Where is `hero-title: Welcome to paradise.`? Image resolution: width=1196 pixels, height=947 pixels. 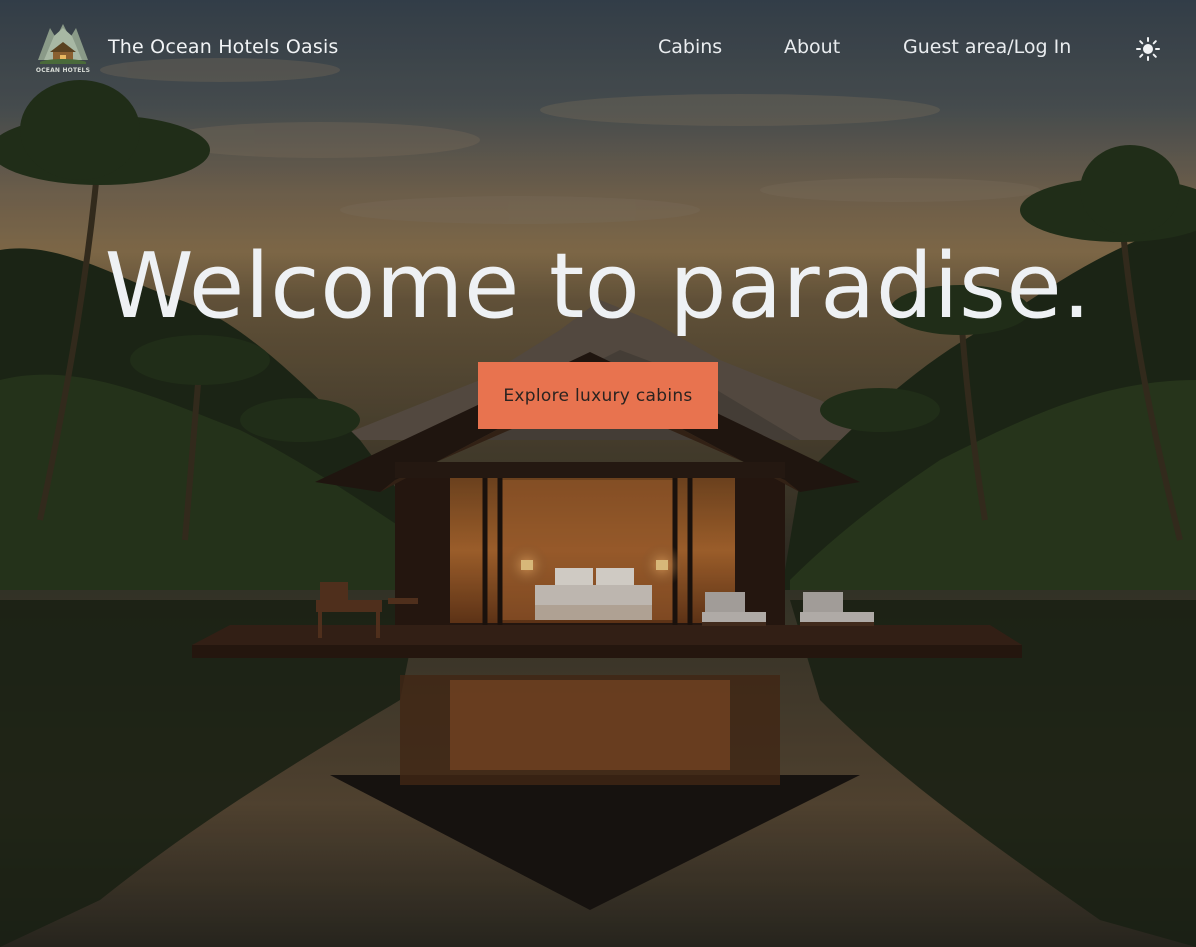 hero-title: Welcome to paradise. is located at coordinates (598, 286).